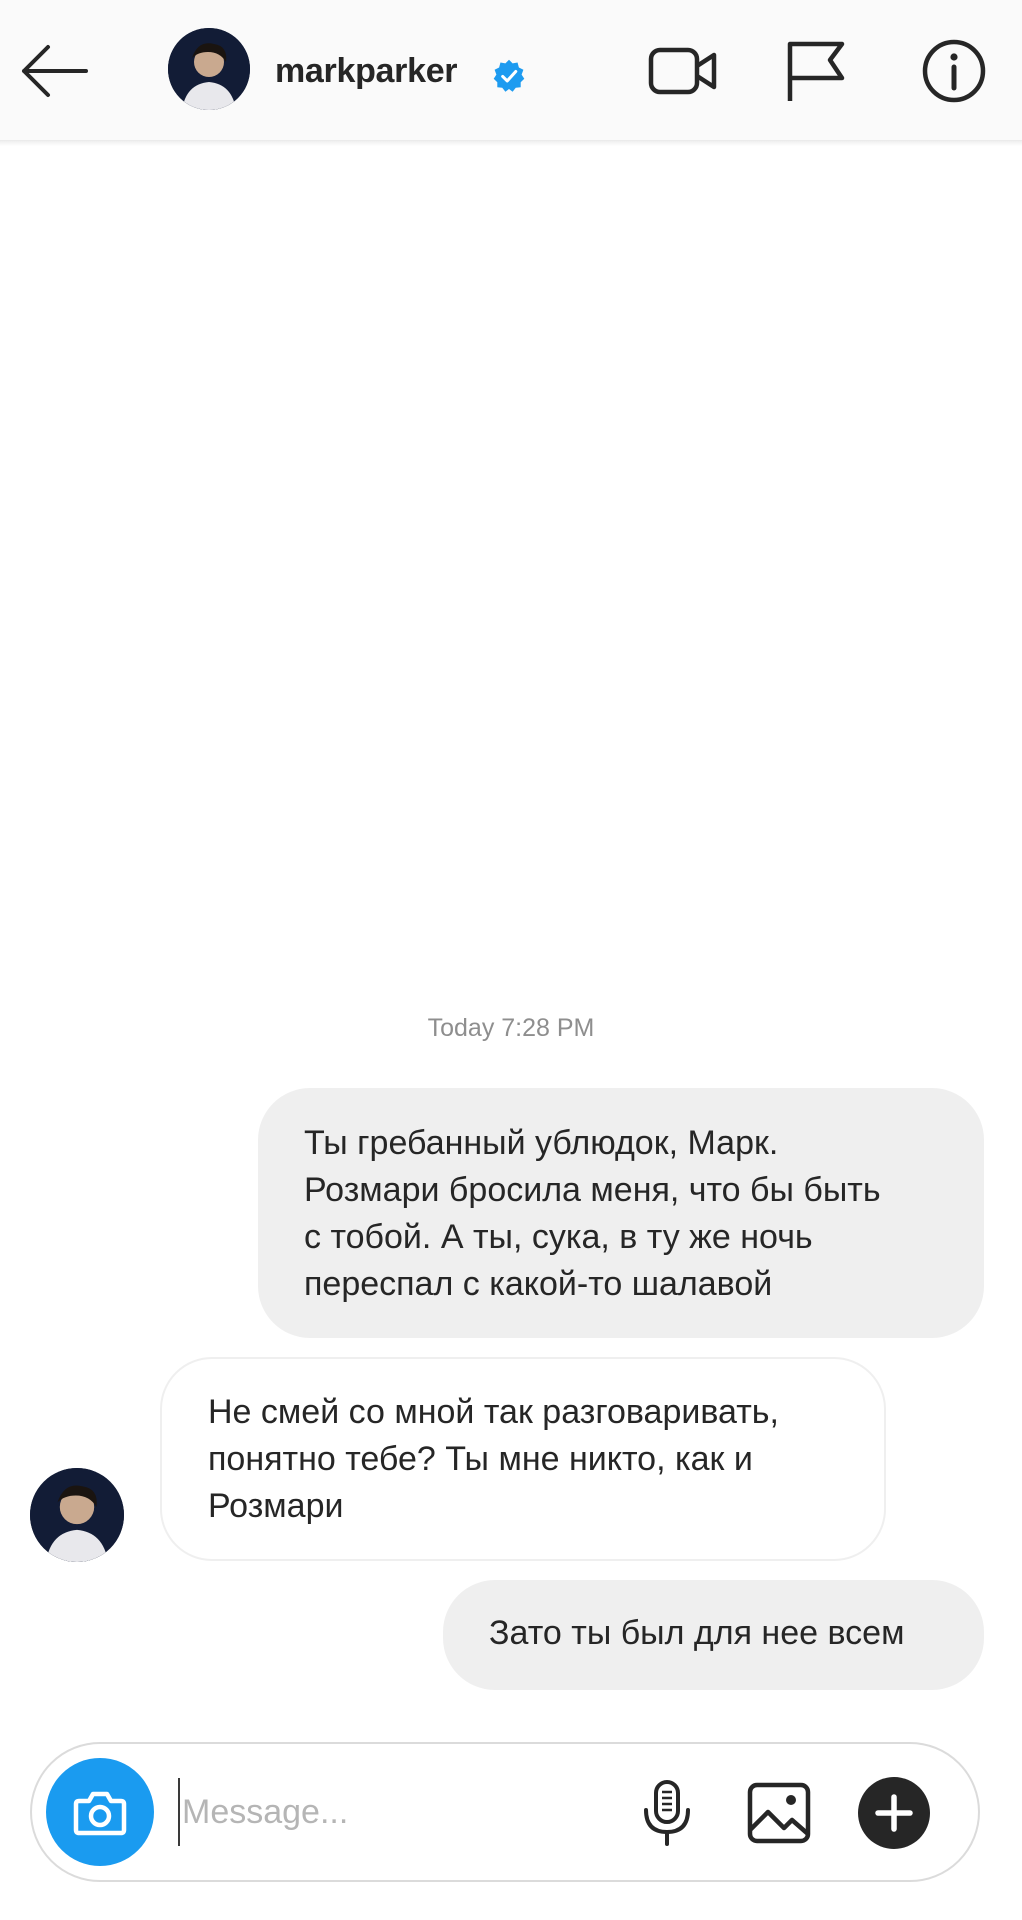 This screenshot has width=1022, height=1920. What do you see at coordinates (592, 1190) in the screenshot?
I see `message-line: Розмари бросила меня, что бы быть` at bounding box center [592, 1190].